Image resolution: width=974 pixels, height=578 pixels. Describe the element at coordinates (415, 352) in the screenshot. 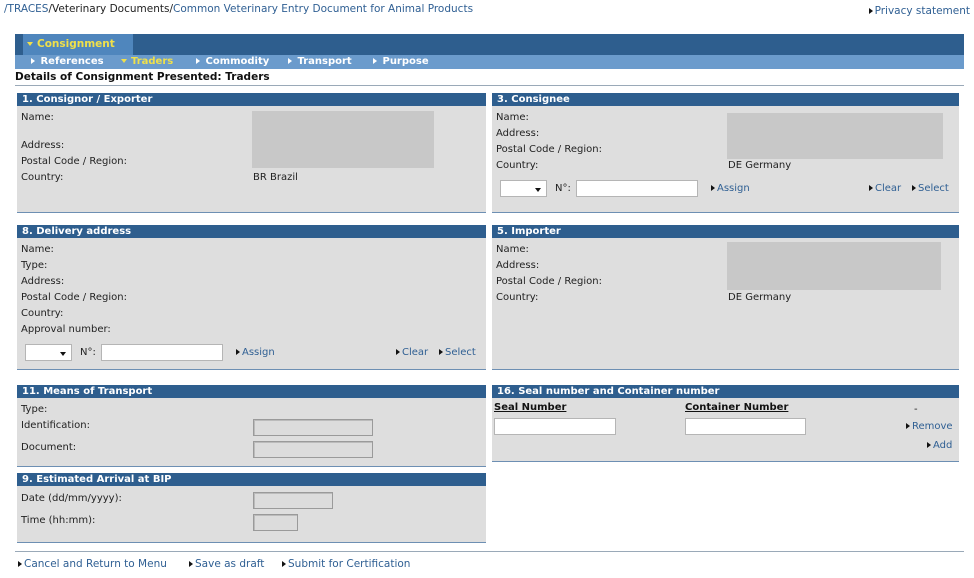

I see `delivery-clear-label: Clear` at that location.